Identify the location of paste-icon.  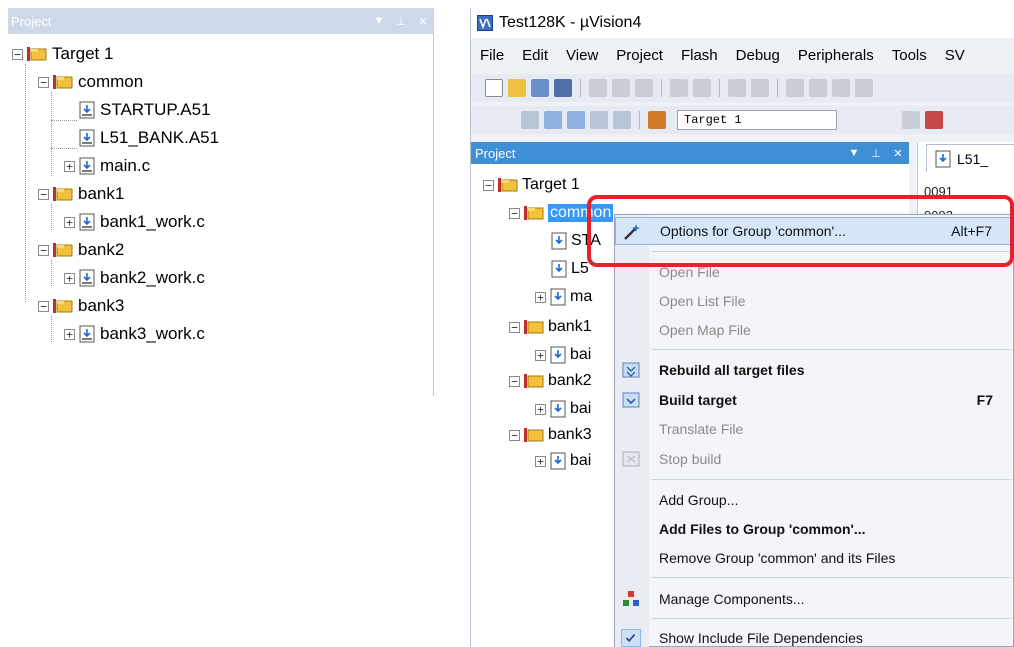
(644, 88).